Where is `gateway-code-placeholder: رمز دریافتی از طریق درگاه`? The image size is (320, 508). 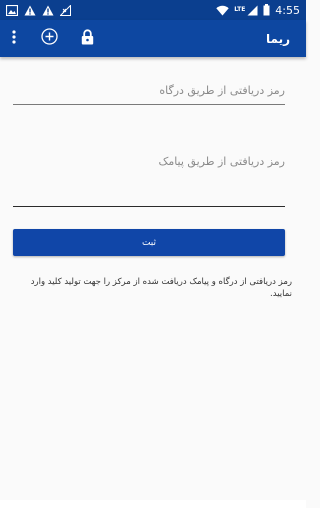
gateway-code-placeholder: رمز دریافتی از طریق درگاه is located at coordinates (222, 90).